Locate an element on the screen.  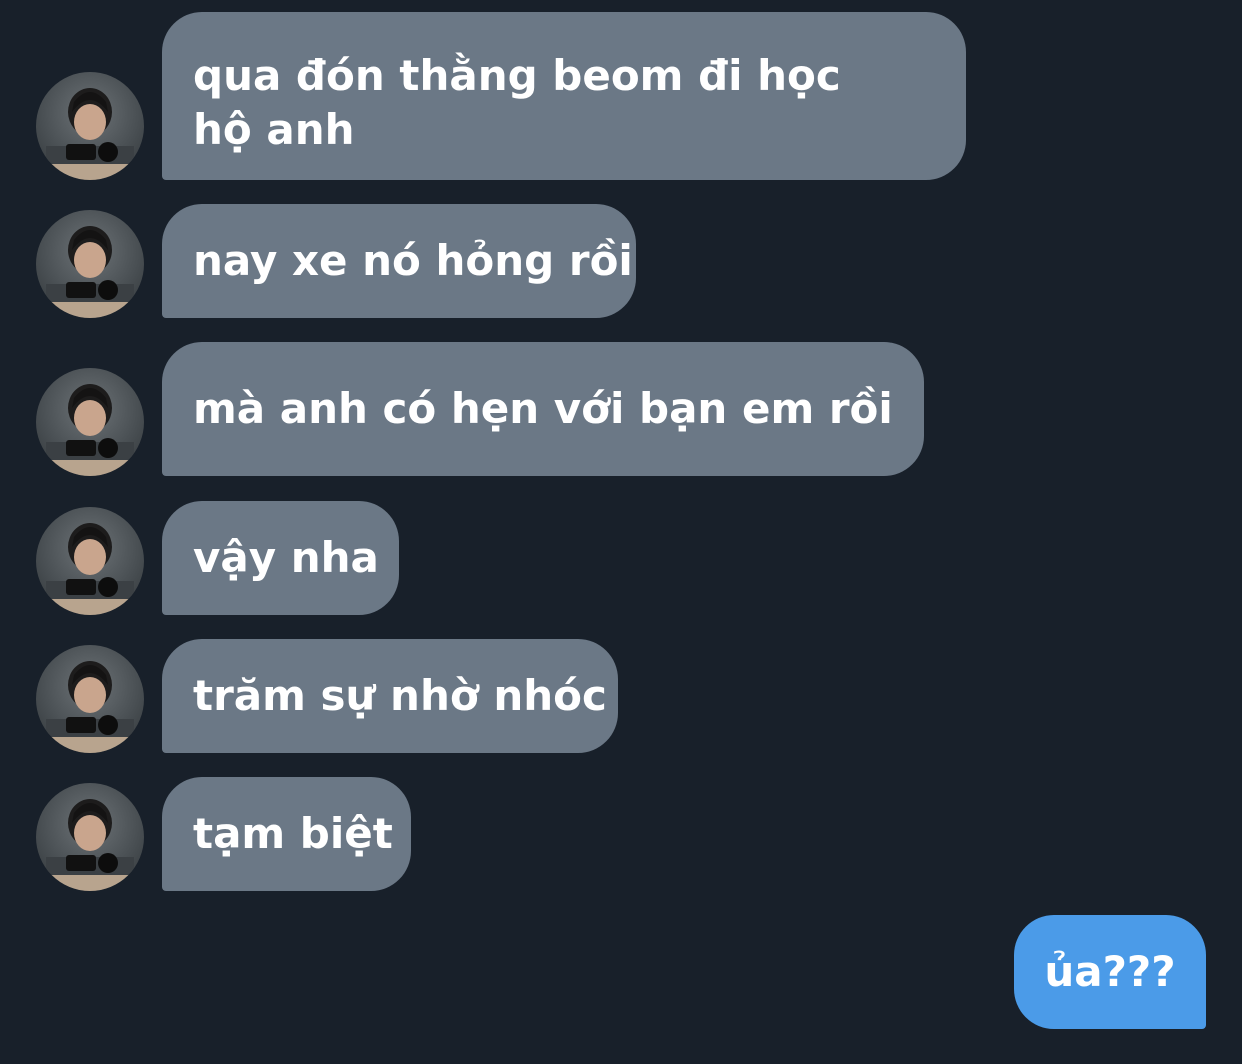
message-bubble: trăm sự nhờ nhóc is located at coordinates (390, 696).